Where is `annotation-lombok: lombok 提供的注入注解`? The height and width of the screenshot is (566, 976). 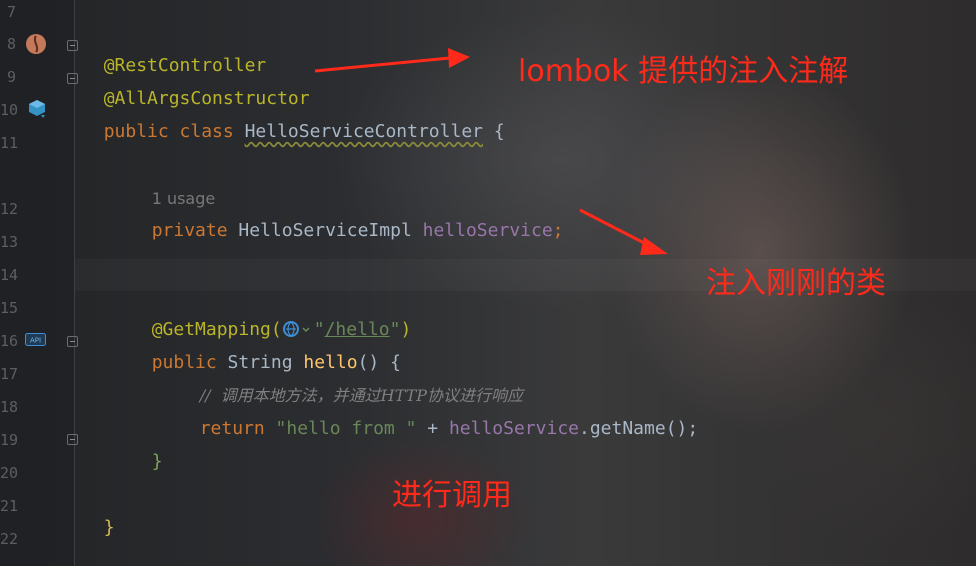
annotation-lombok: lombok 提供的注入注解 is located at coordinates (683, 71).